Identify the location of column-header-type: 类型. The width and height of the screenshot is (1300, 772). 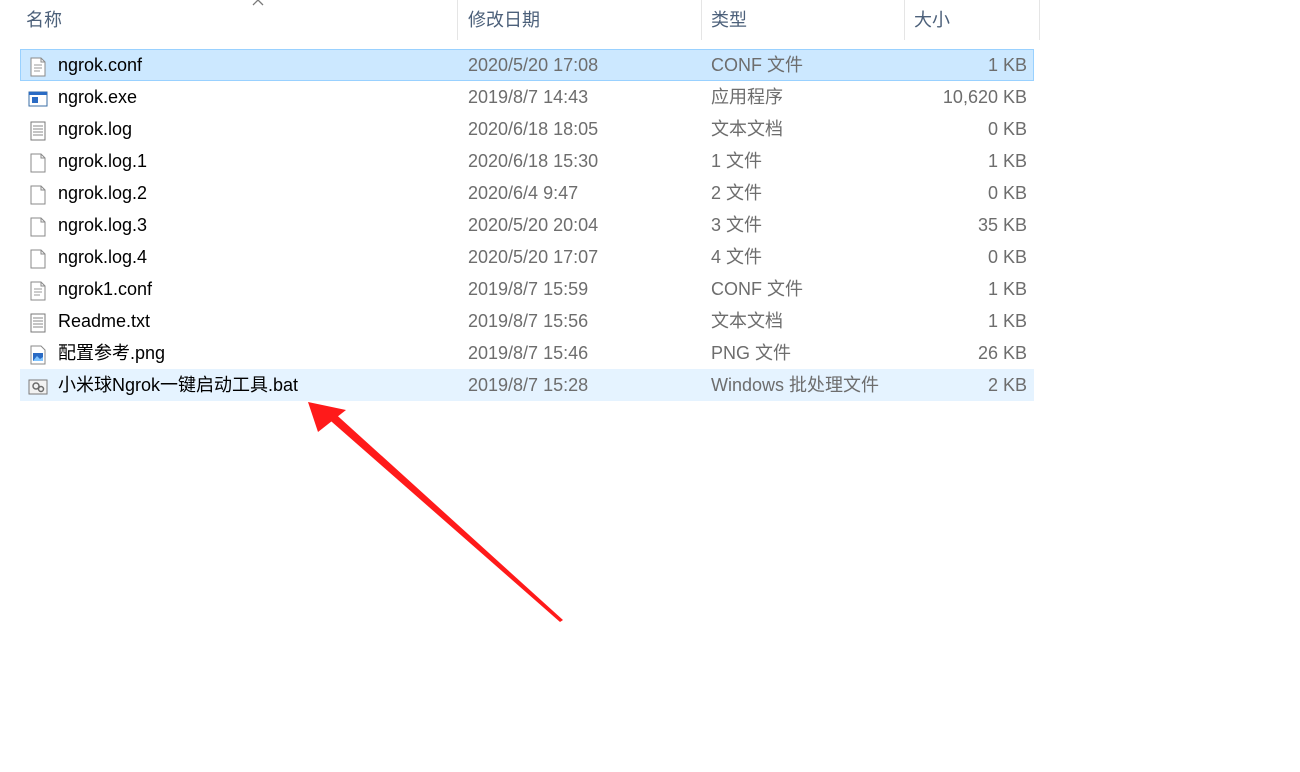
(805, 20).